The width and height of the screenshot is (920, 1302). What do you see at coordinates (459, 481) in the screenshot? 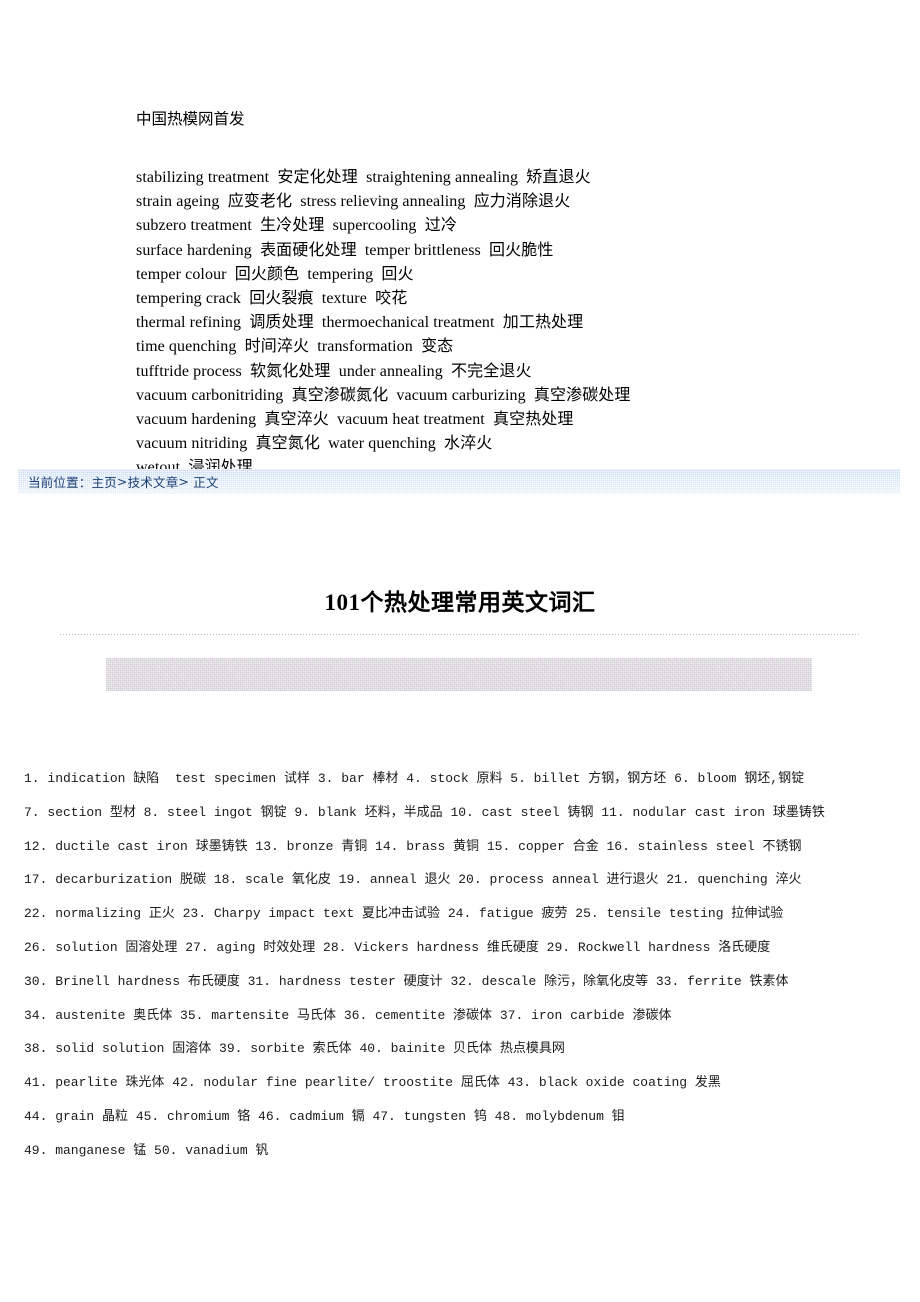
I see `breadcrumb: 当前位置： 主页 > 技术文章 > 正文` at bounding box center [459, 481].